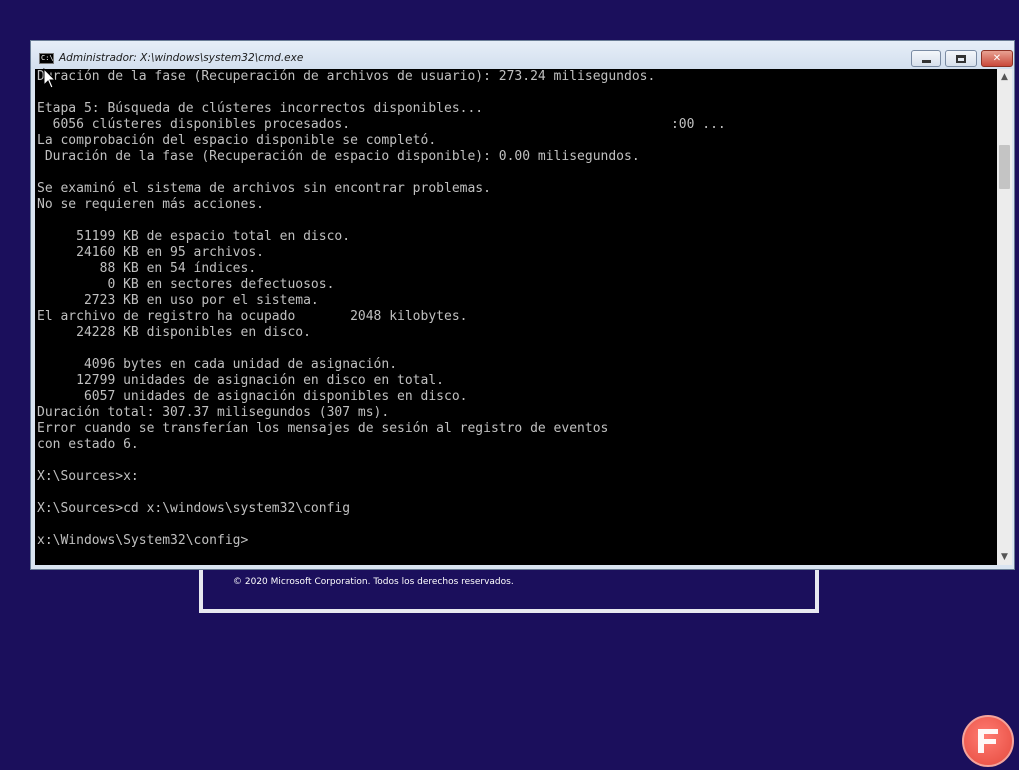  What do you see at coordinates (143, 540) in the screenshot?
I see `console-line: x:\Windows\System32\config>` at bounding box center [143, 540].